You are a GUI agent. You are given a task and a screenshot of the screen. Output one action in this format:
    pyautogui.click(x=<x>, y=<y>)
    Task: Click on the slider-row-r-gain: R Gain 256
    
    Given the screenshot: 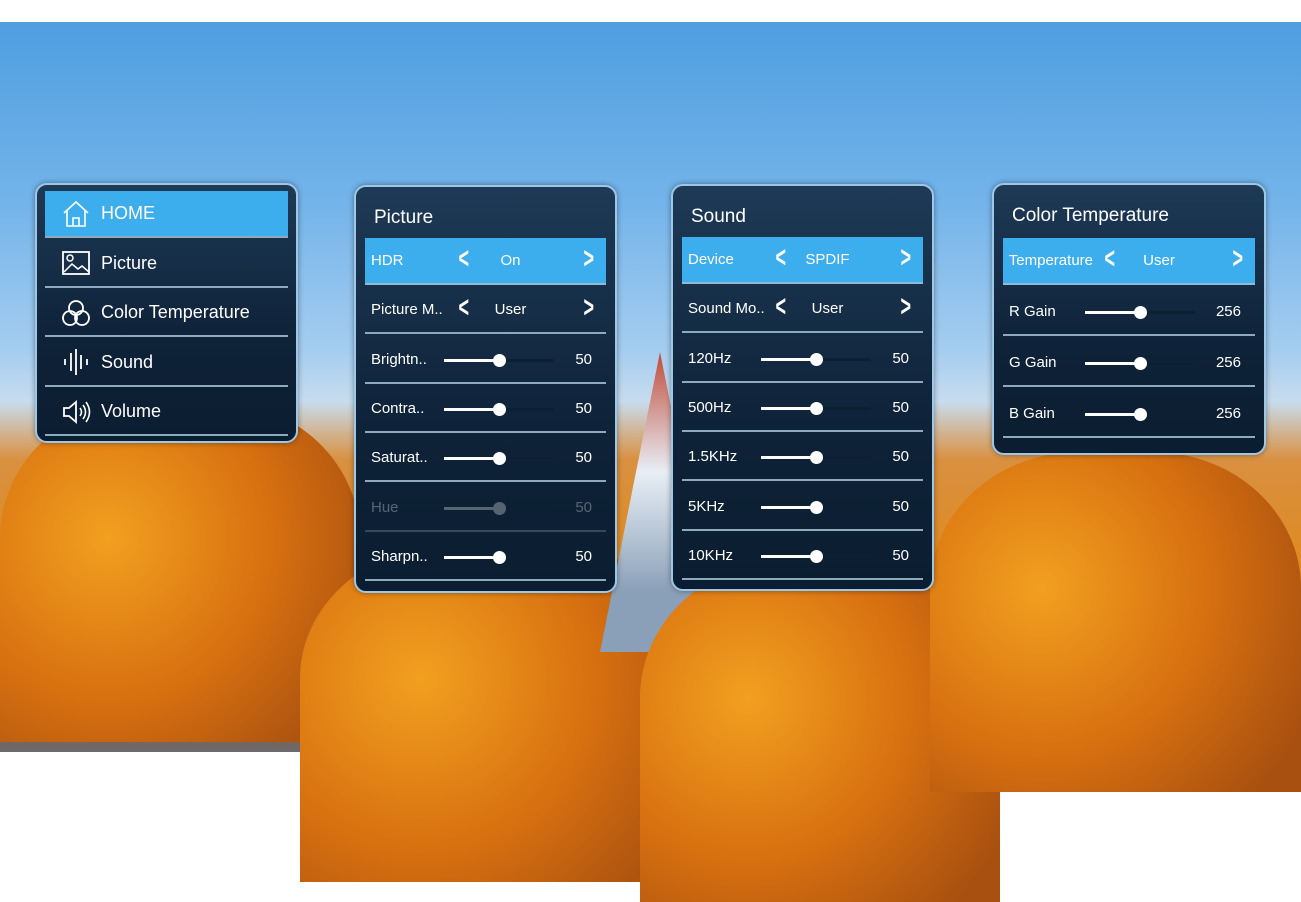 What is the action you would take?
    pyautogui.click(x=1129, y=312)
    